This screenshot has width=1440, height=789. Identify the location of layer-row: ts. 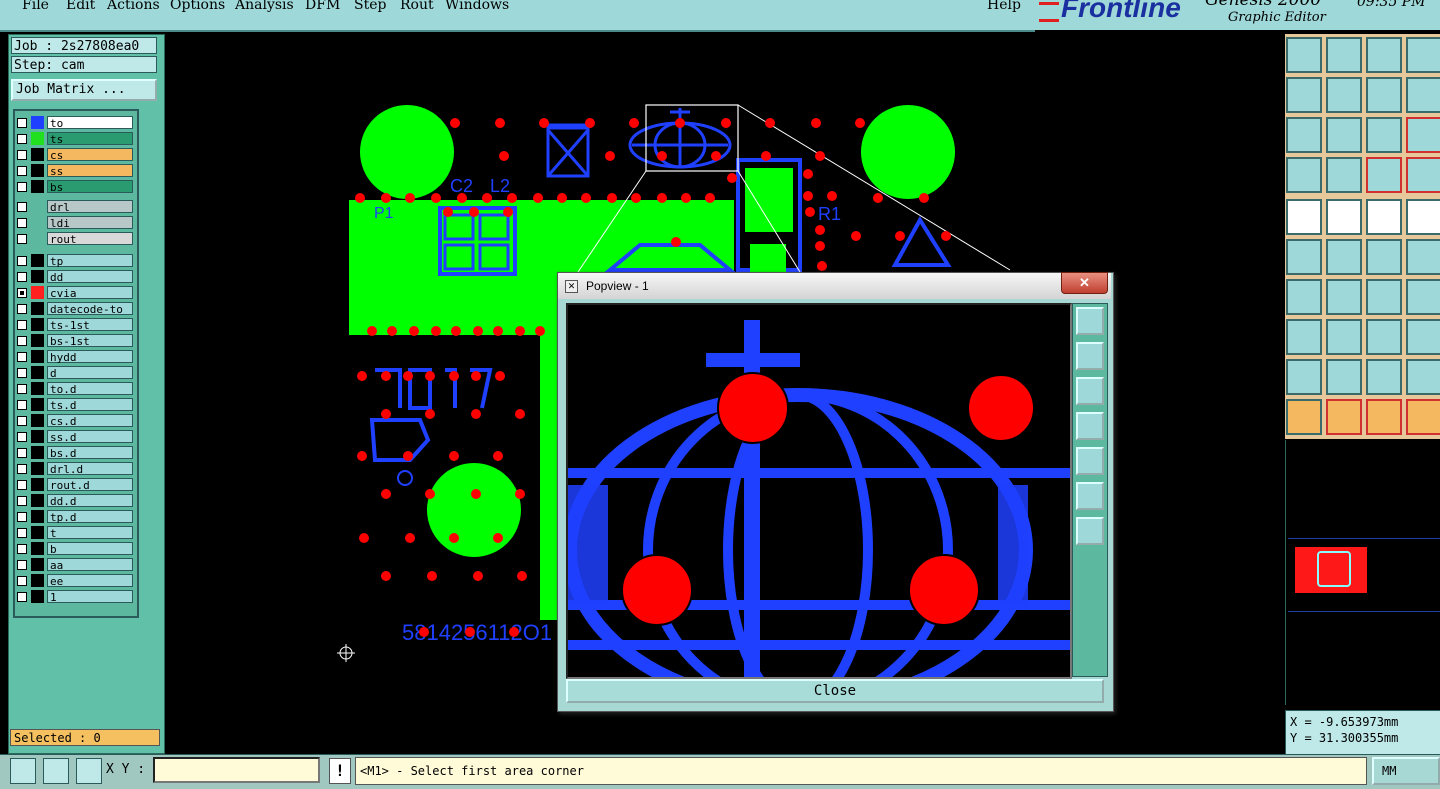
(76, 139).